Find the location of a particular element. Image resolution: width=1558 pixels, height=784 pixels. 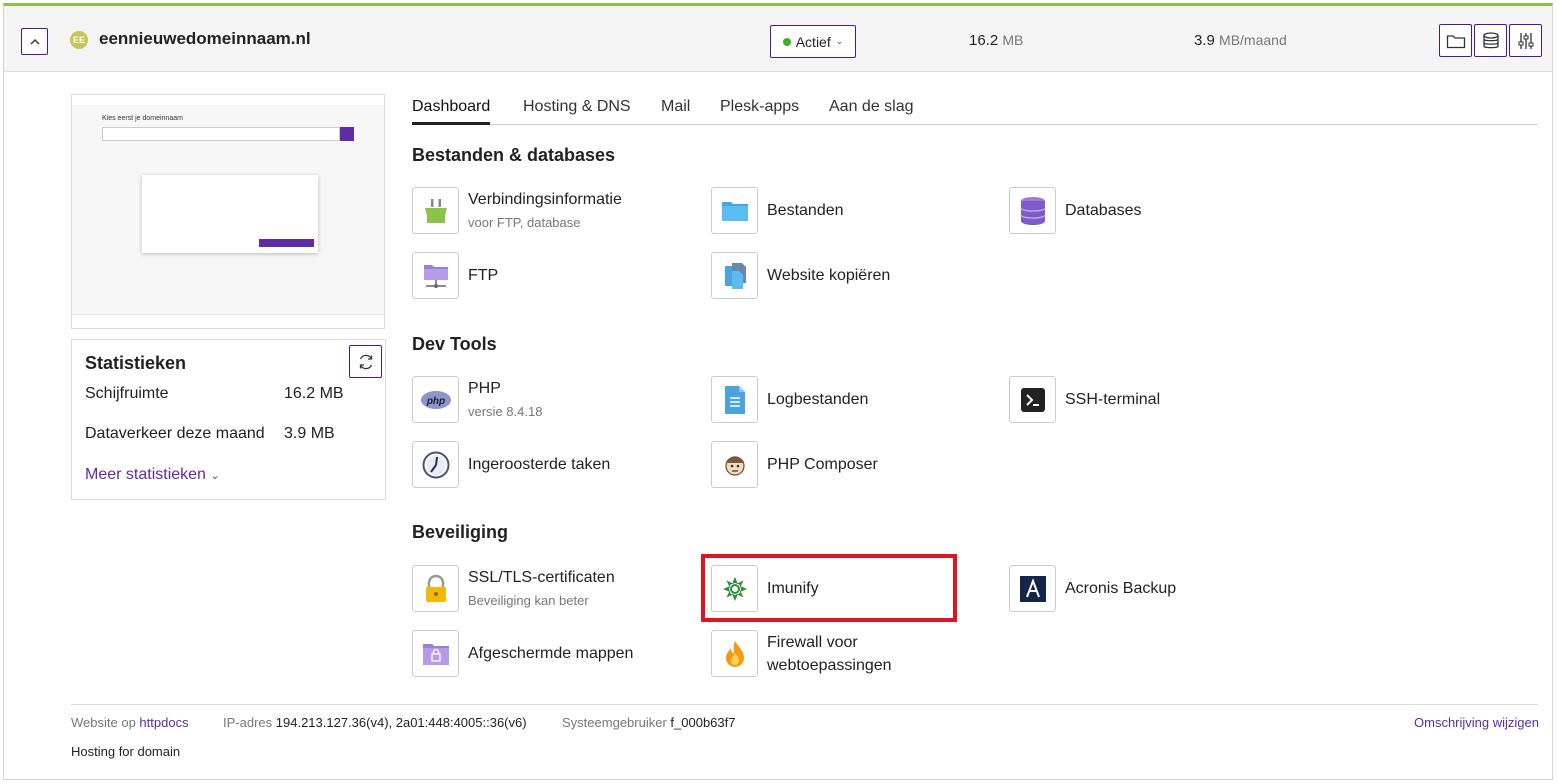

tab-plesk-apps: Plesk-apps is located at coordinates (759, 110).